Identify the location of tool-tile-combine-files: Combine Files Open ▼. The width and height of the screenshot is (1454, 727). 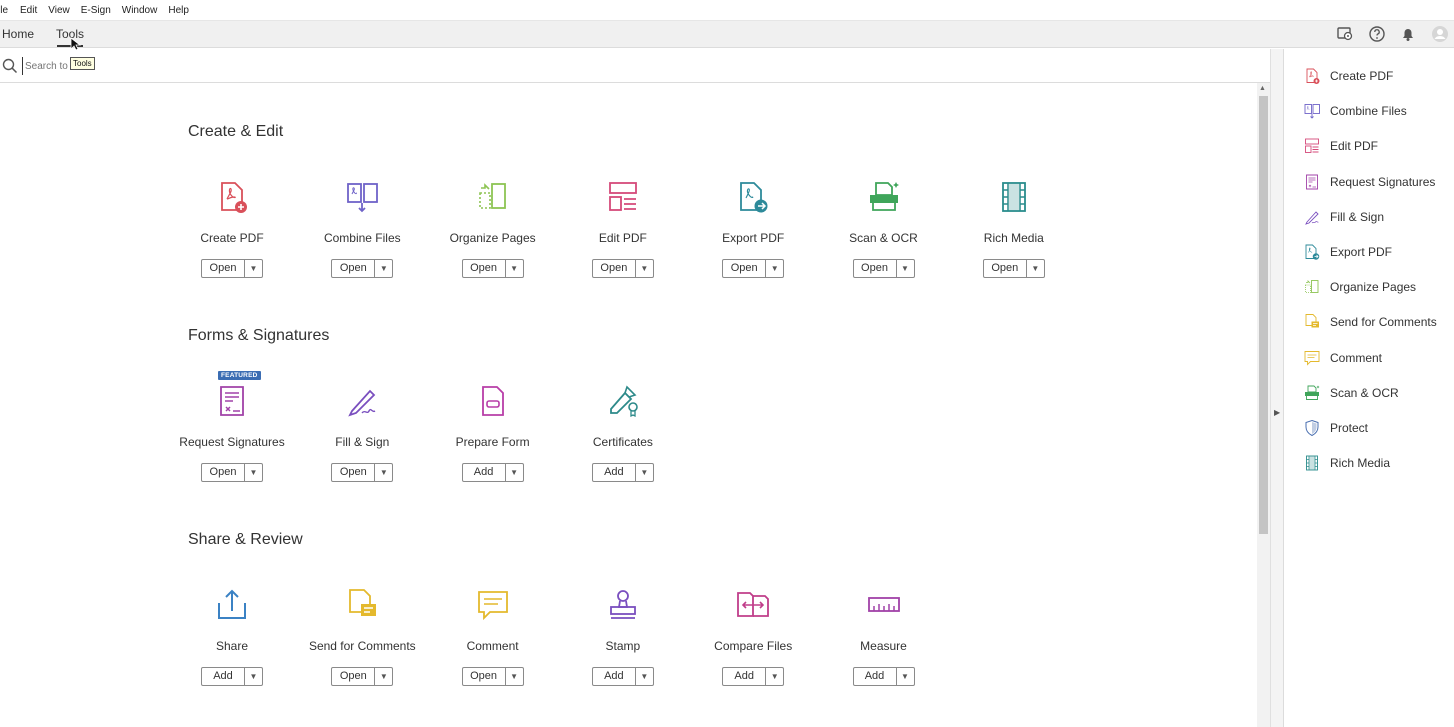
(362, 234).